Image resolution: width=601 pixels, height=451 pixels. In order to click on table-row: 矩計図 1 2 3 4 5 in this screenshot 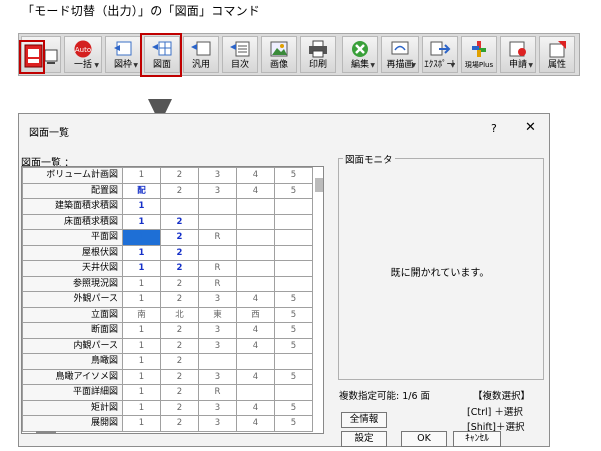, I will do `click(167, 407)`.